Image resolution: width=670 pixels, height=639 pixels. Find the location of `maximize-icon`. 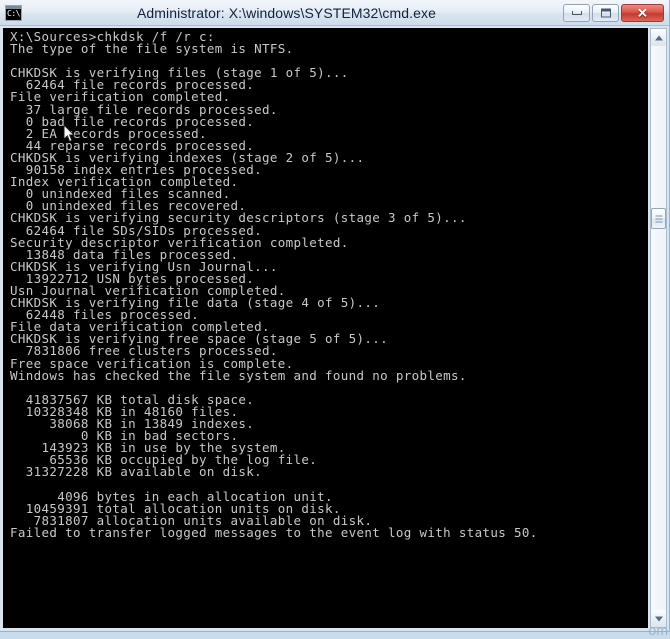

maximize-icon is located at coordinates (605, 12).